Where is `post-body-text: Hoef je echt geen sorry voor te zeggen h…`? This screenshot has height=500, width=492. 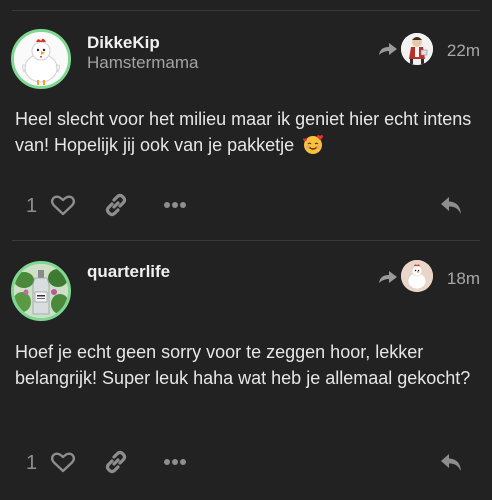 post-body-text: Hoef je echt geen sorry voor te zeggen h… is located at coordinates (243, 365).